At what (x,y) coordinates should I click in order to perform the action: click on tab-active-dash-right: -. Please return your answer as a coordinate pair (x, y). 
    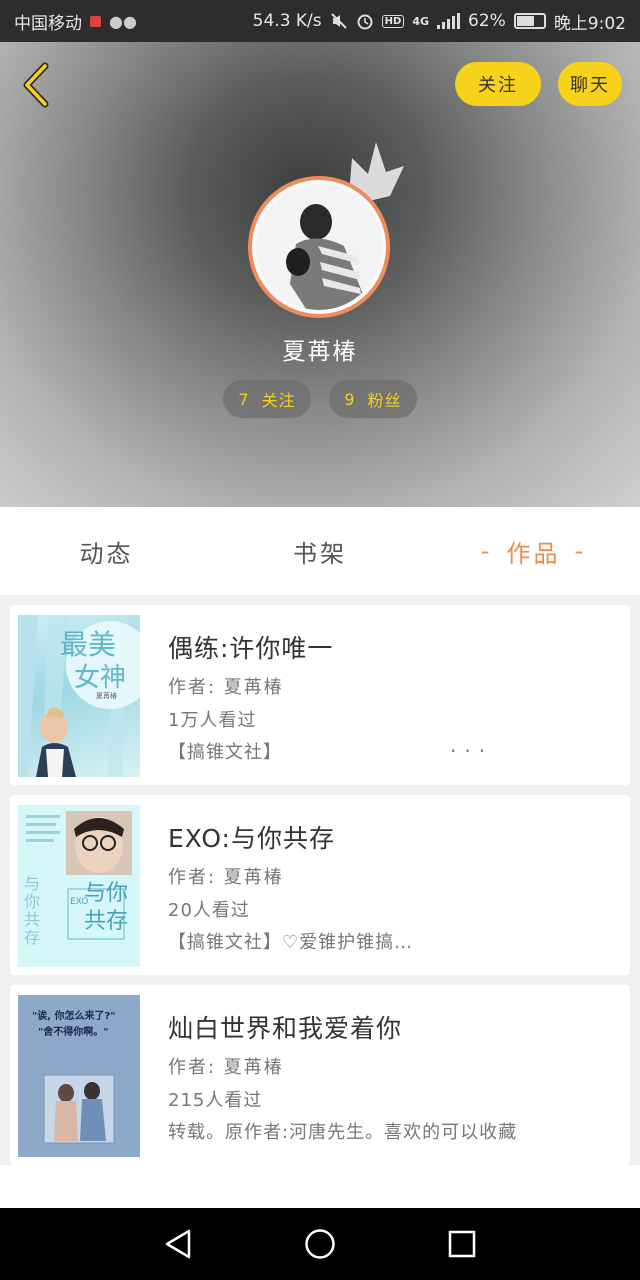
    Looking at the image, I should click on (580, 551).